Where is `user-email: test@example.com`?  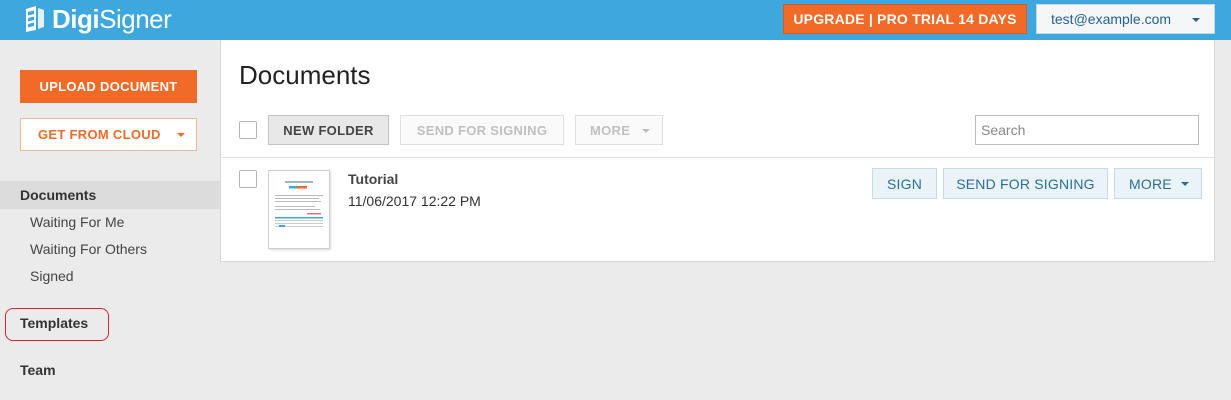
user-email: test@example.com is located at coordinates (1111, 19).